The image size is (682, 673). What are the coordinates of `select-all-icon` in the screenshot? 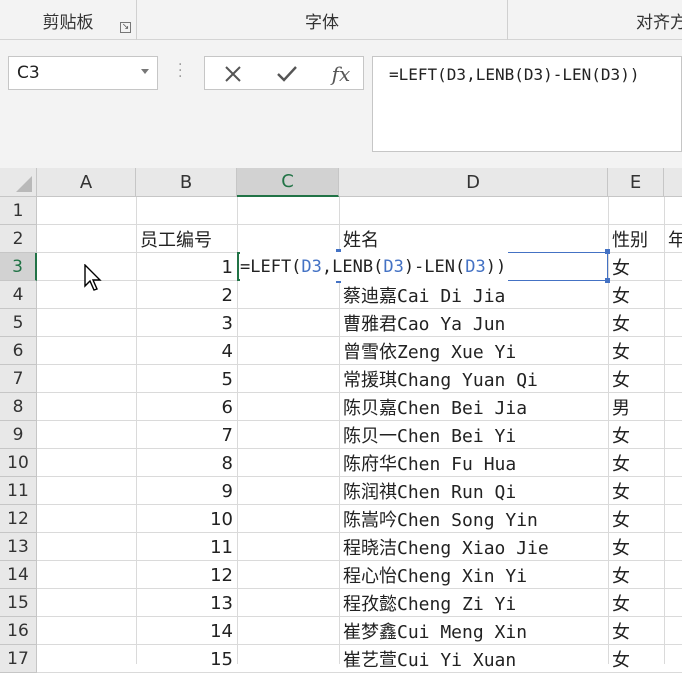 It's located at (24, 184).